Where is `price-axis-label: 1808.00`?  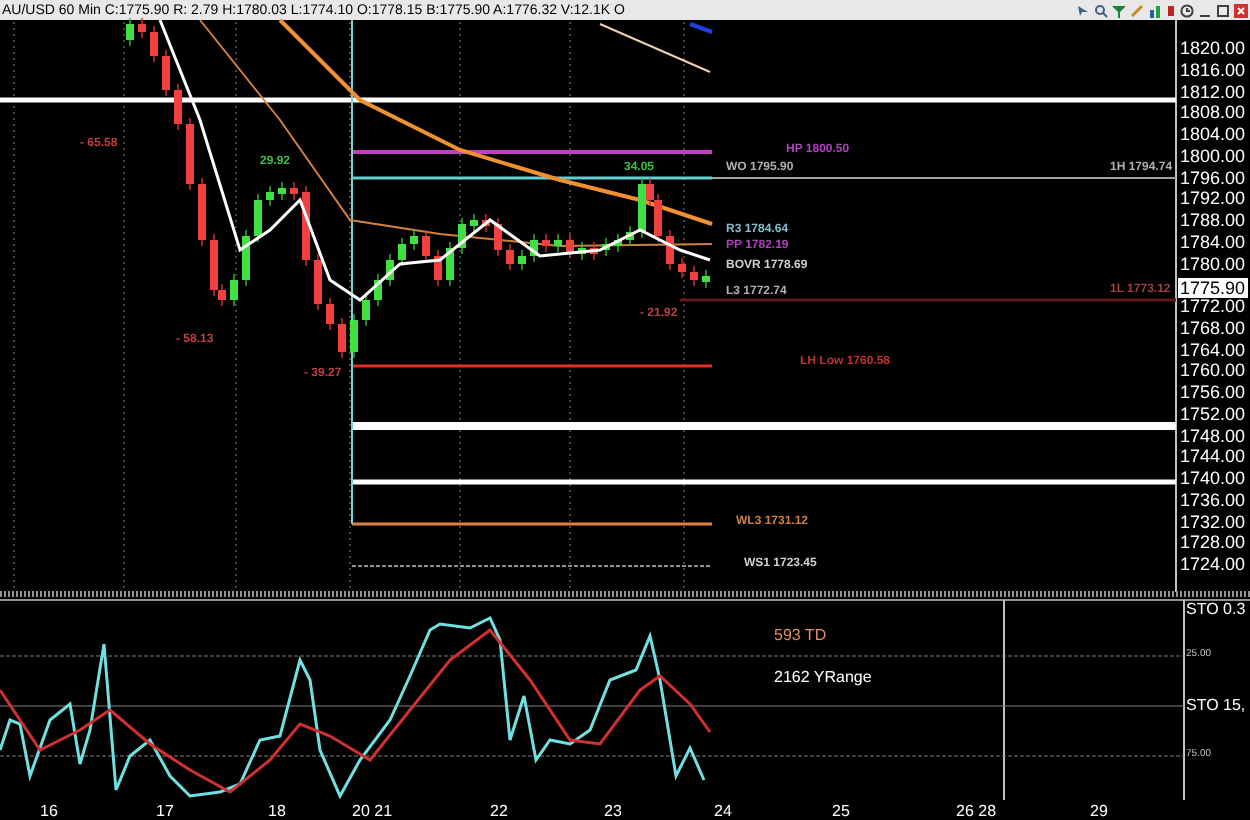
price-axis-label: 1808.00 is located at coordinates (1213, 112).